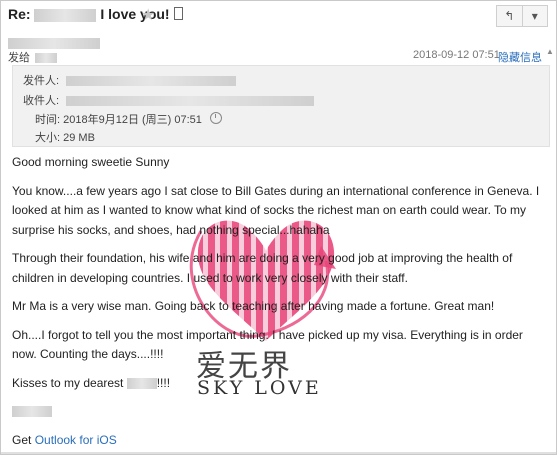 The height and width of the screenshot is (455, 557). Describe the element at coordinates (534, 16) in the screenshot. I see `chevron-down-icon: ▾` at that location.